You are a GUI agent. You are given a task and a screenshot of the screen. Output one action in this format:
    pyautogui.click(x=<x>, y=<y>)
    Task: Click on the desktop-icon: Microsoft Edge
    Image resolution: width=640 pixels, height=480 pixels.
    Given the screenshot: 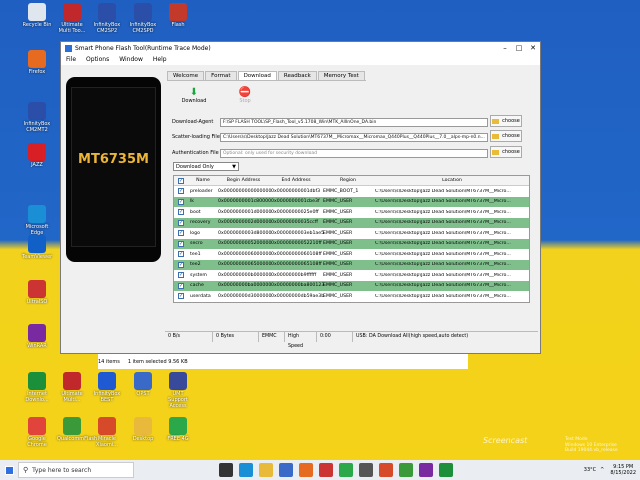 What is the action you would take?
    pyautogui.click(x=37, y=220)
    